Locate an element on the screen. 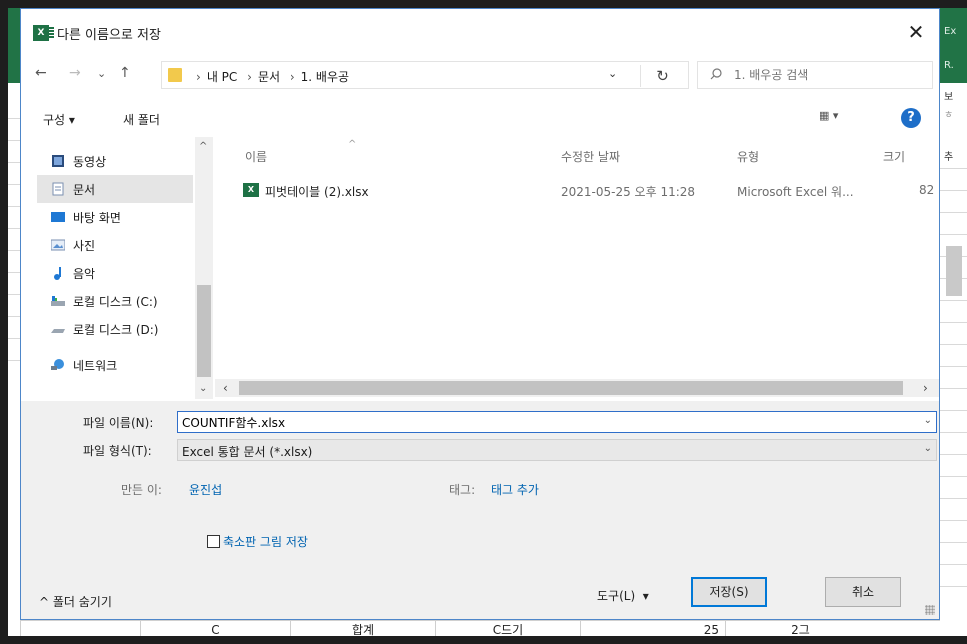 The image size is (967, 644). column-header-type: 유형 is located at coordinates (748, 156).